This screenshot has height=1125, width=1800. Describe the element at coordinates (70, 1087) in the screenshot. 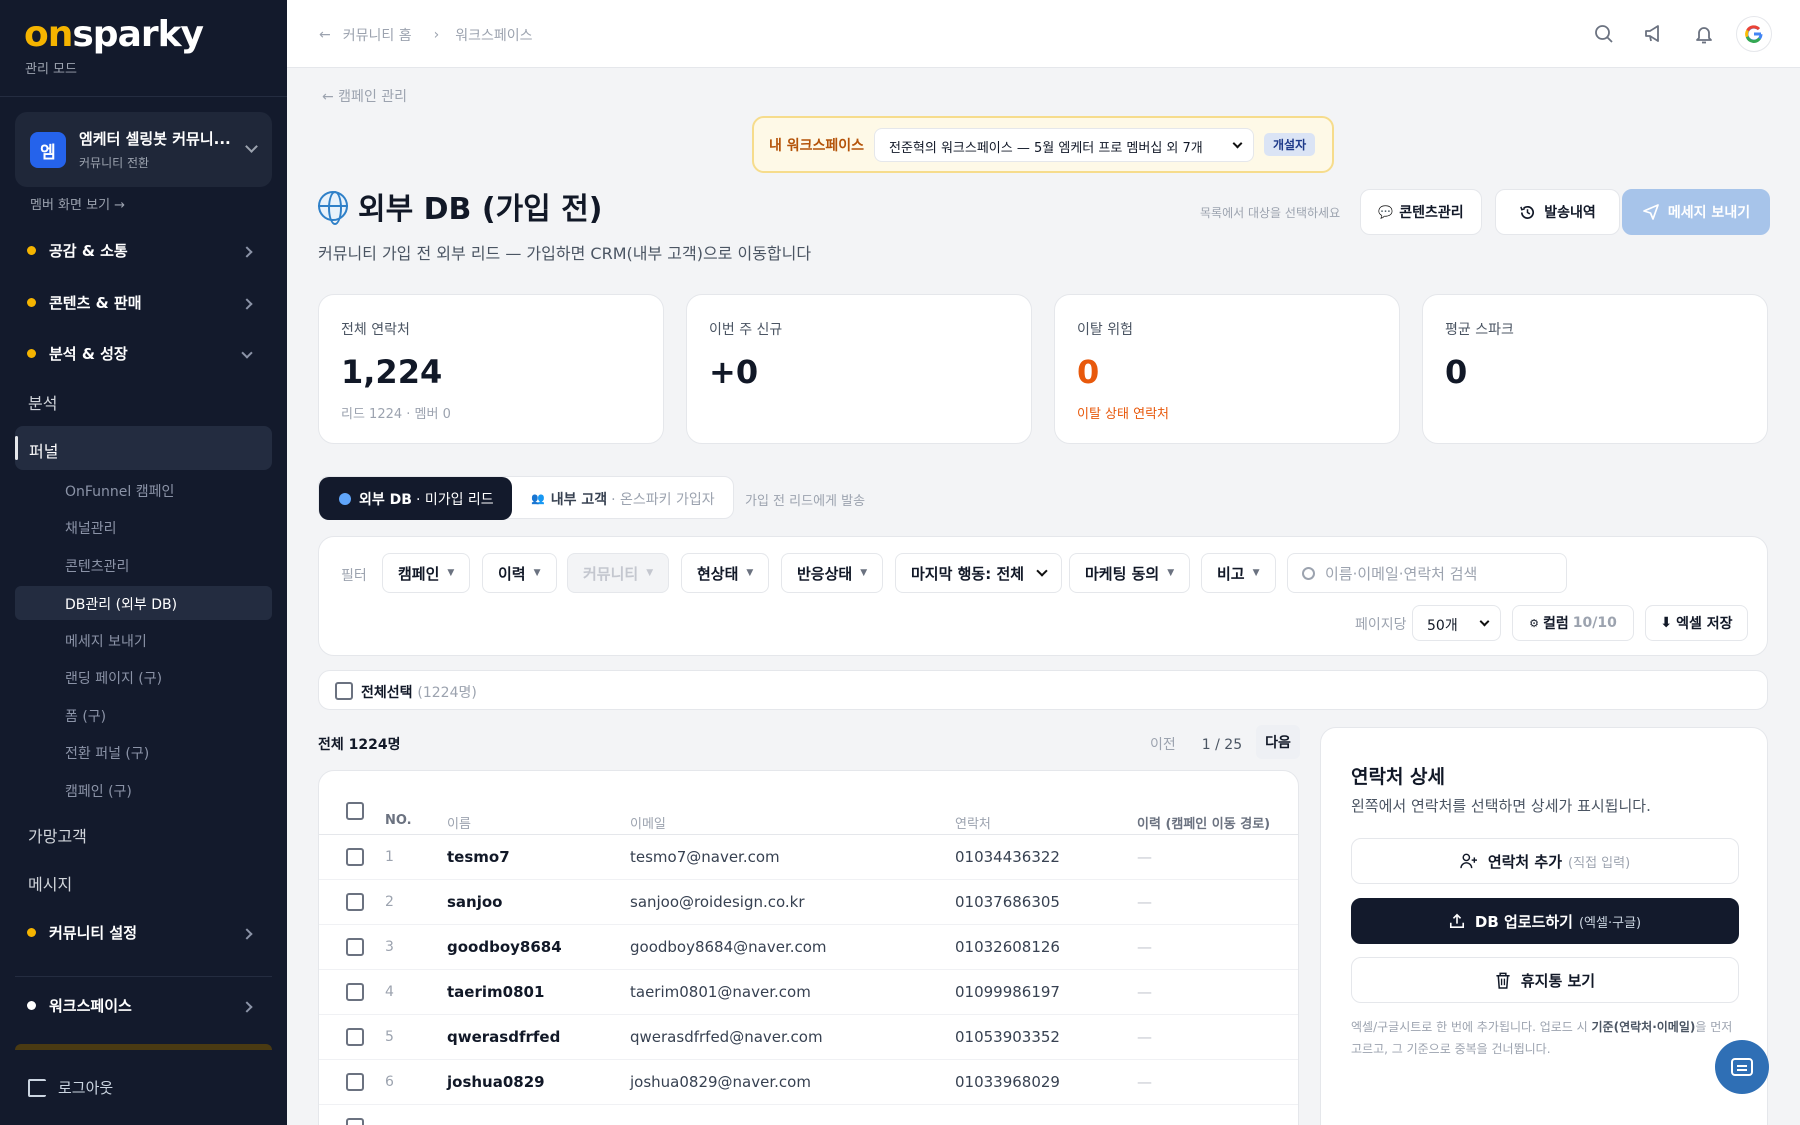

I see `logout-button: 로그아웃` at that location.